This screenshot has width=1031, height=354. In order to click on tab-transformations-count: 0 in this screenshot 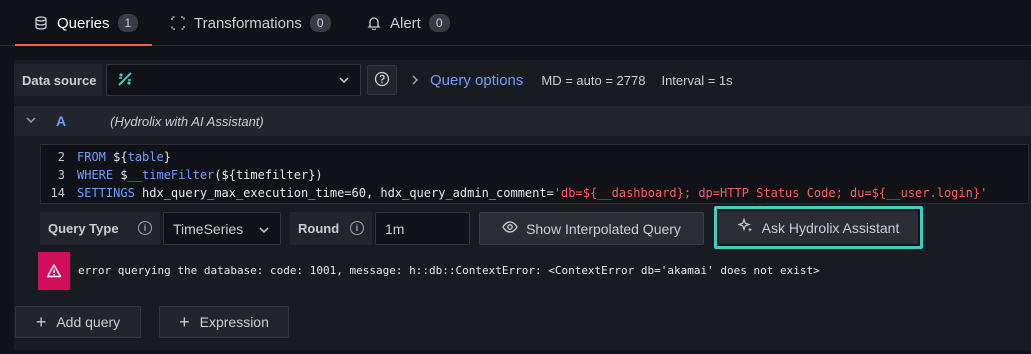, I will do `click(320, 23)`.